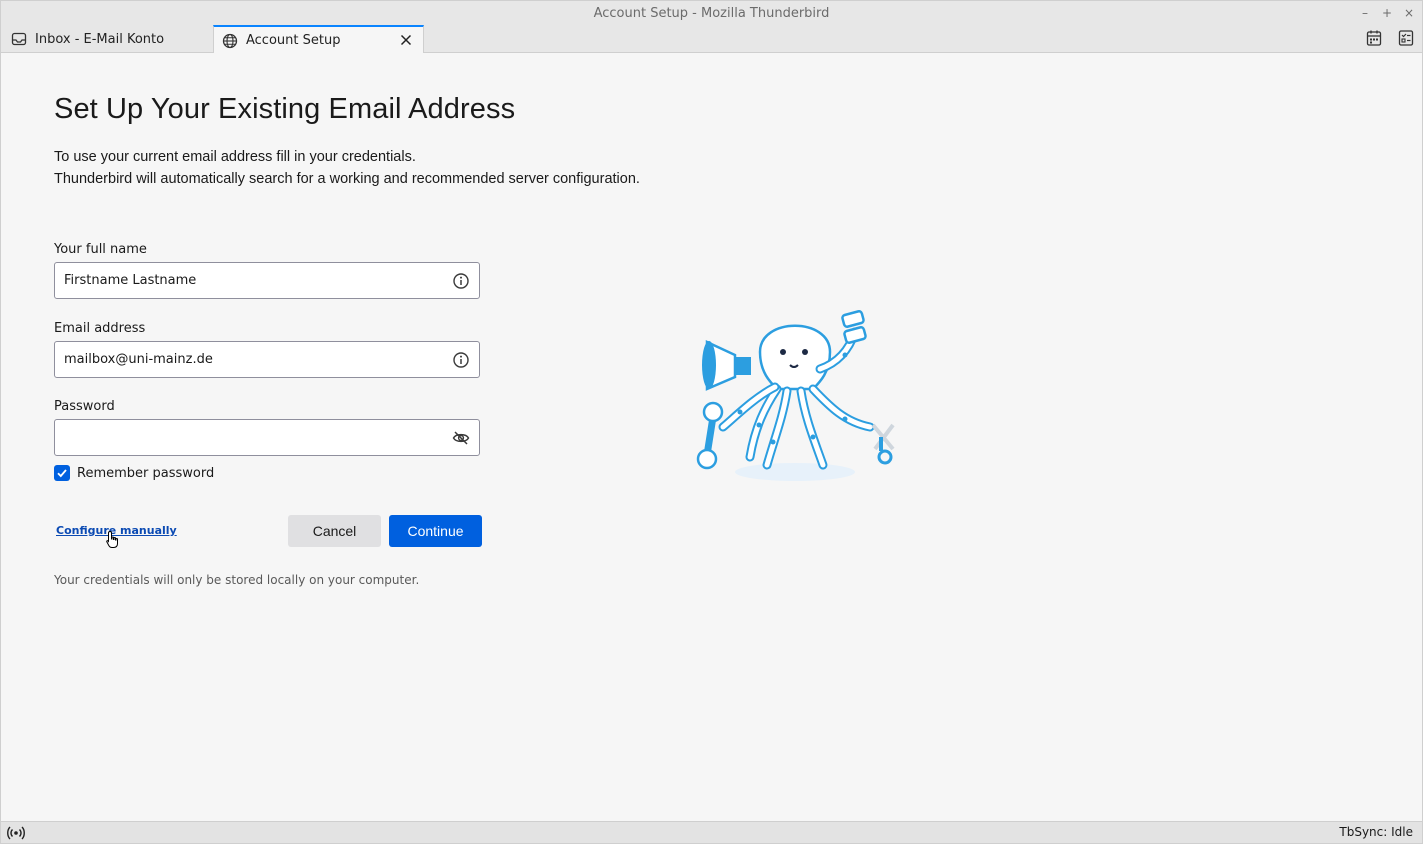 The height and width of the screenshot is (844, 1423). I want to click on remember-password-checkbox, so click(62, 473).